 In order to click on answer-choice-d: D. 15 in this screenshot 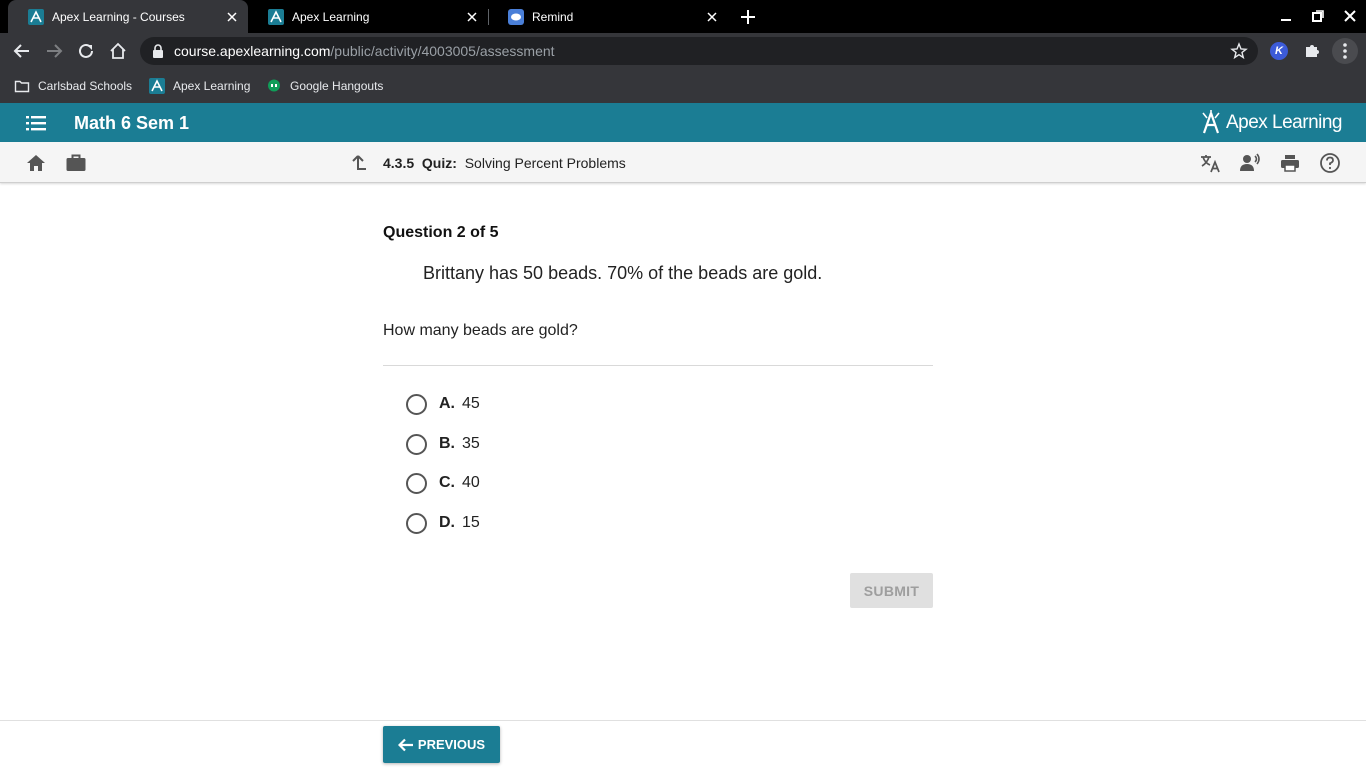, I will do `click(443, 523)`.